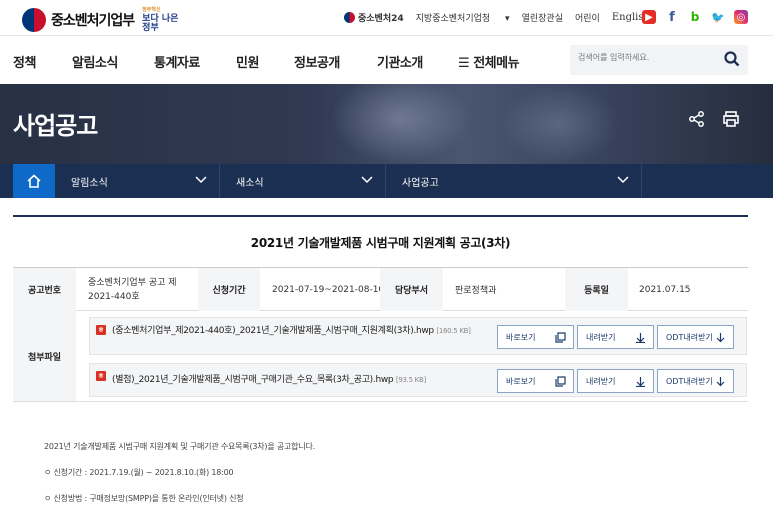 Image resolution: width=773 pixels, height=519 pixels. I want to click on post-title: 2021년 기술개발제품 시범구매 지원계획 공고(3차), so click(380, 243).